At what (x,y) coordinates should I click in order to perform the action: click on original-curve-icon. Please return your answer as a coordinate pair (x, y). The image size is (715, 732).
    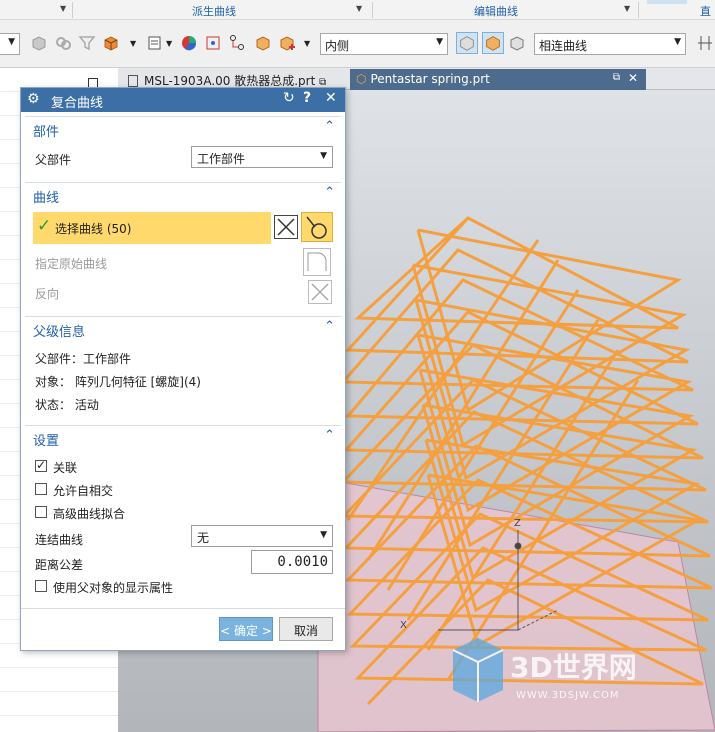
    Looking at the image, I should click on (317, 262).